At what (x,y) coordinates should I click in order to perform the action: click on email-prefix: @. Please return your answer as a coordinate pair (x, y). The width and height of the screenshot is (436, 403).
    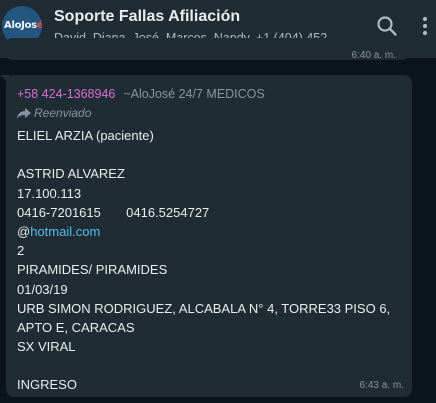
    Looking at the image, I should click on (24, 231).